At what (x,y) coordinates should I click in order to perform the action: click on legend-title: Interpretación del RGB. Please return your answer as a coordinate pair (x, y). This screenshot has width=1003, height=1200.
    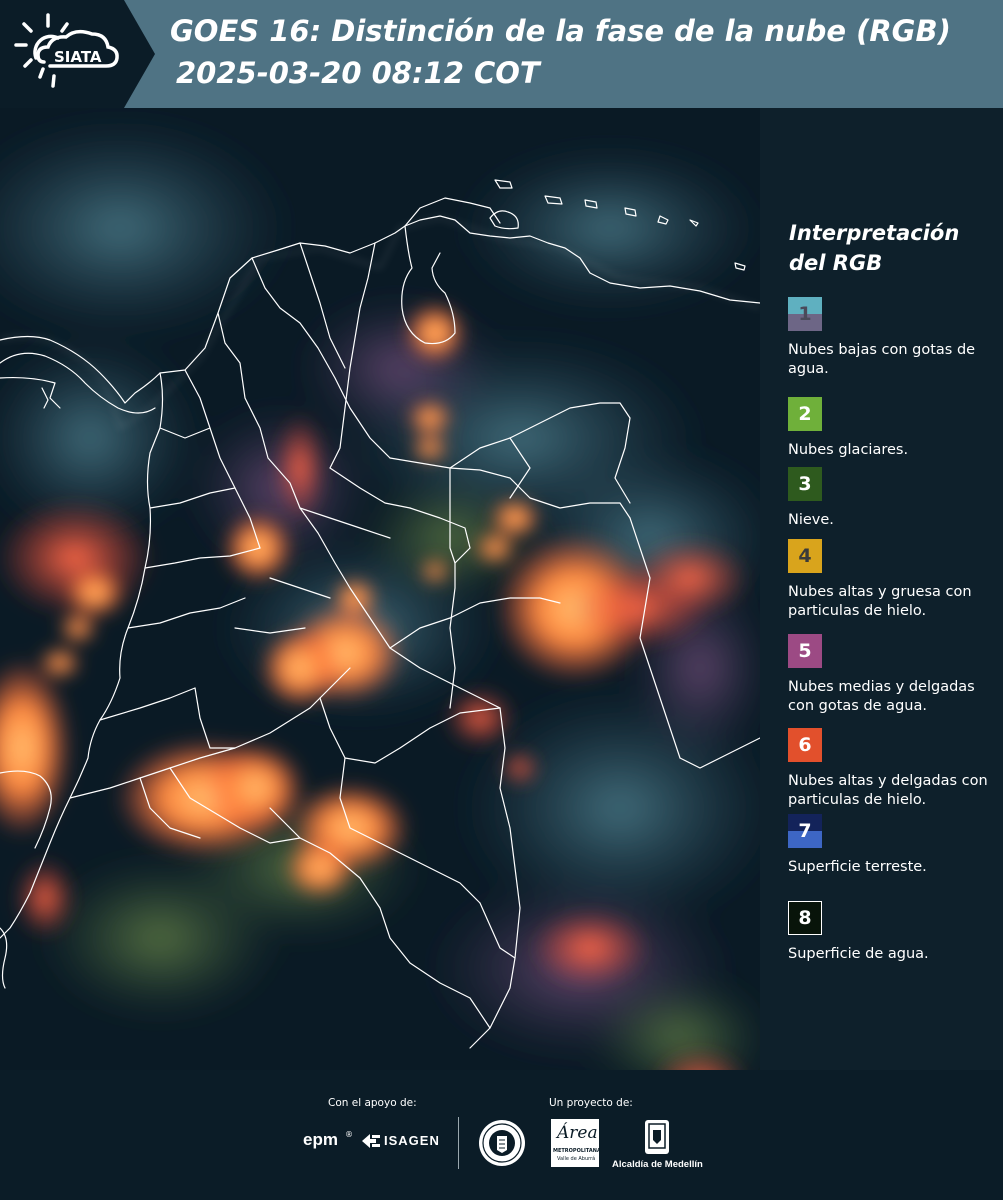
    Looking at the image, I should click on (874, 248).